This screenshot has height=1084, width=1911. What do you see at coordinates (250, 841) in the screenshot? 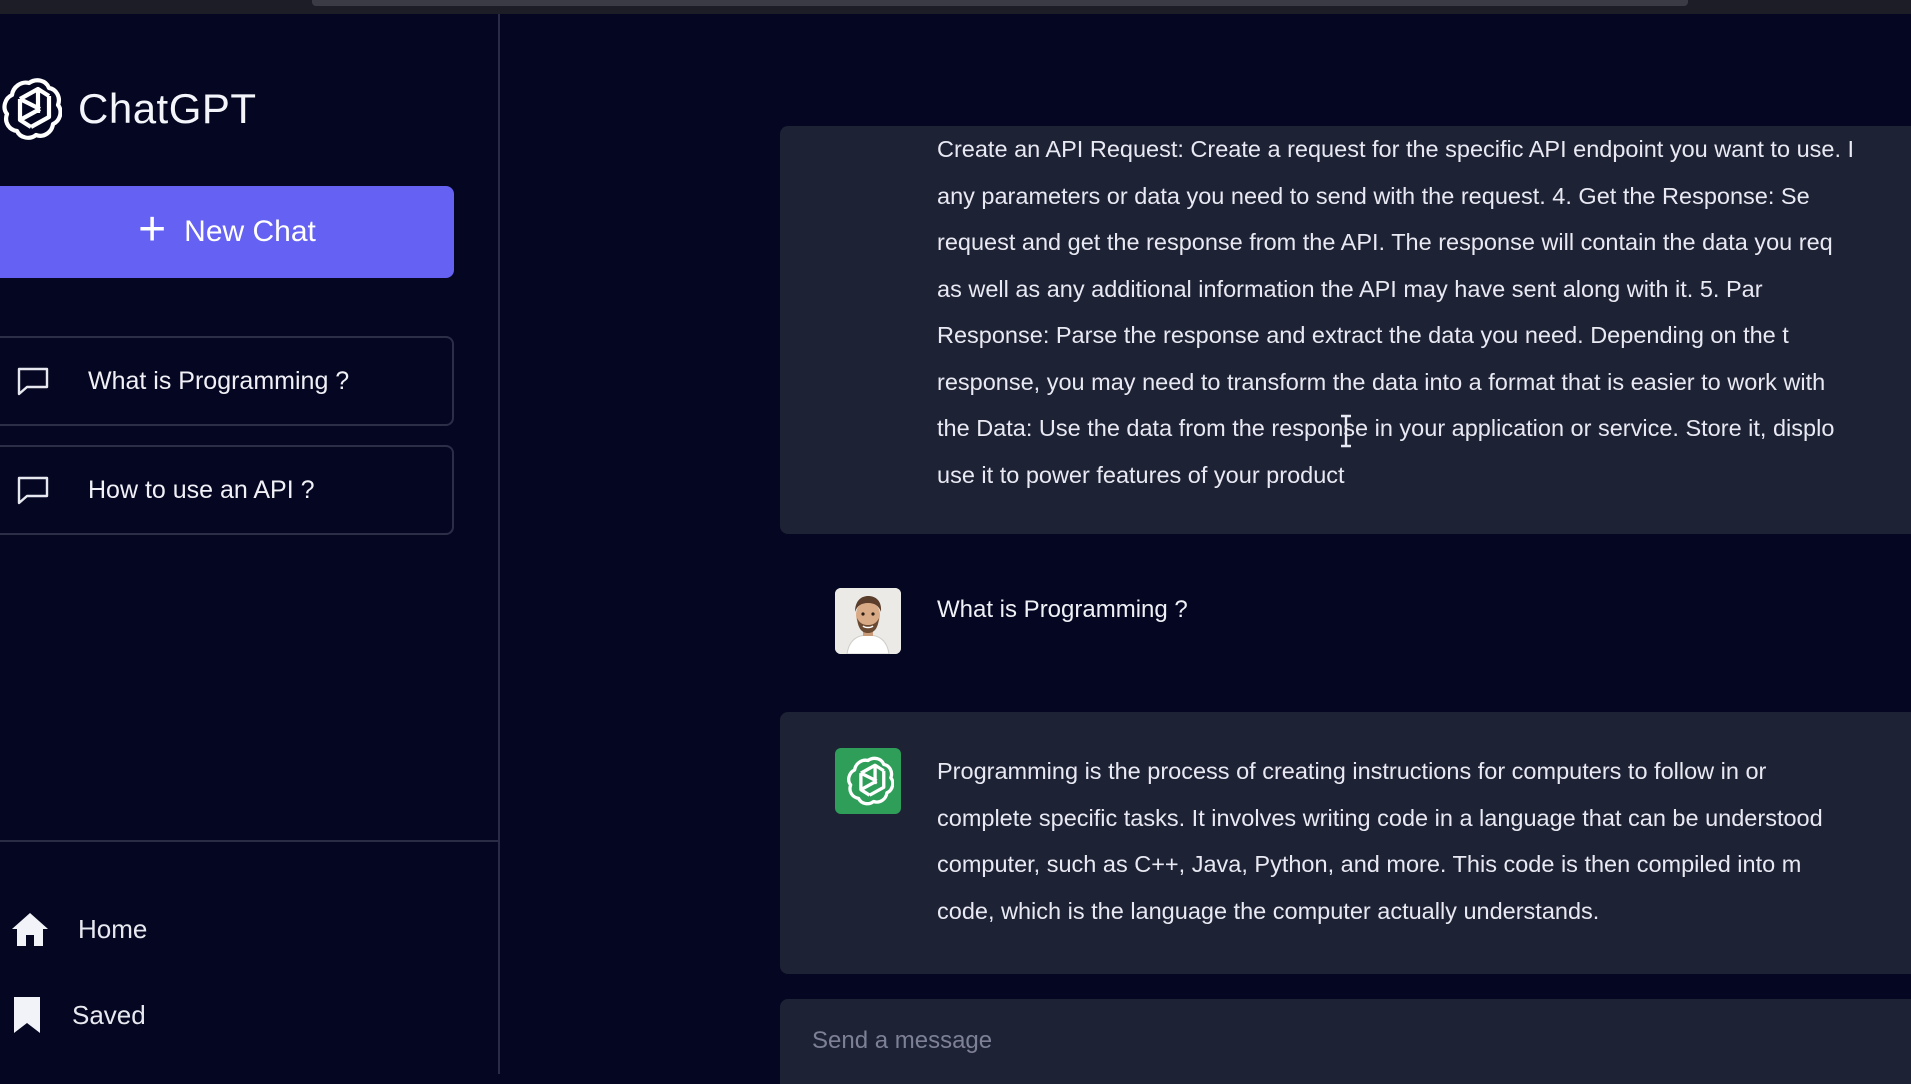
I see `sidebar-divider` at bounding box center [250, 841].